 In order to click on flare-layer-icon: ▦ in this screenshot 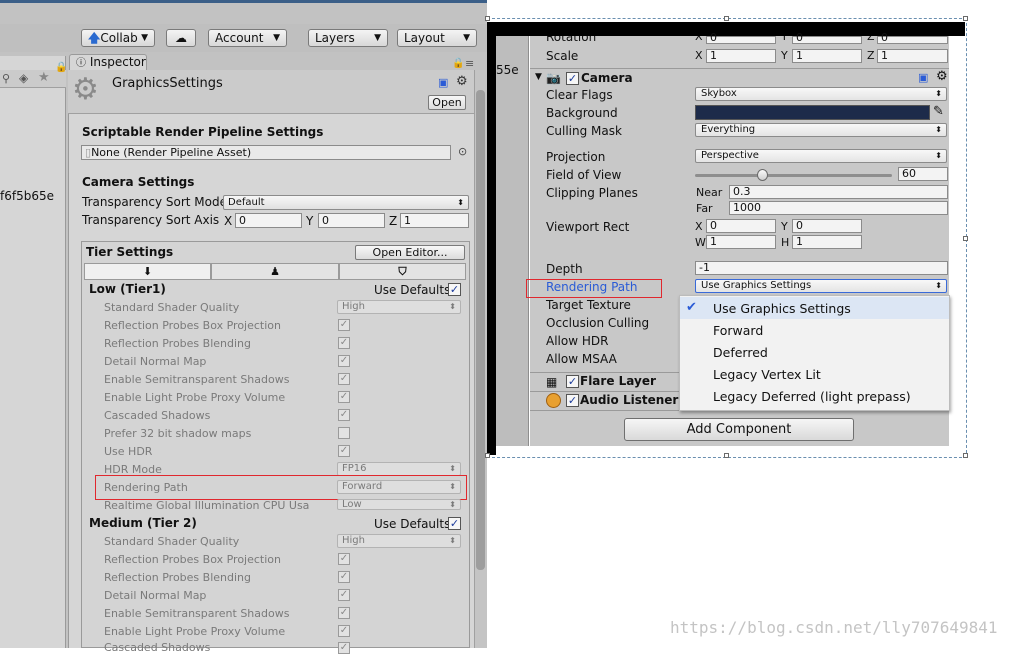, I will do `click(552, 382)`.